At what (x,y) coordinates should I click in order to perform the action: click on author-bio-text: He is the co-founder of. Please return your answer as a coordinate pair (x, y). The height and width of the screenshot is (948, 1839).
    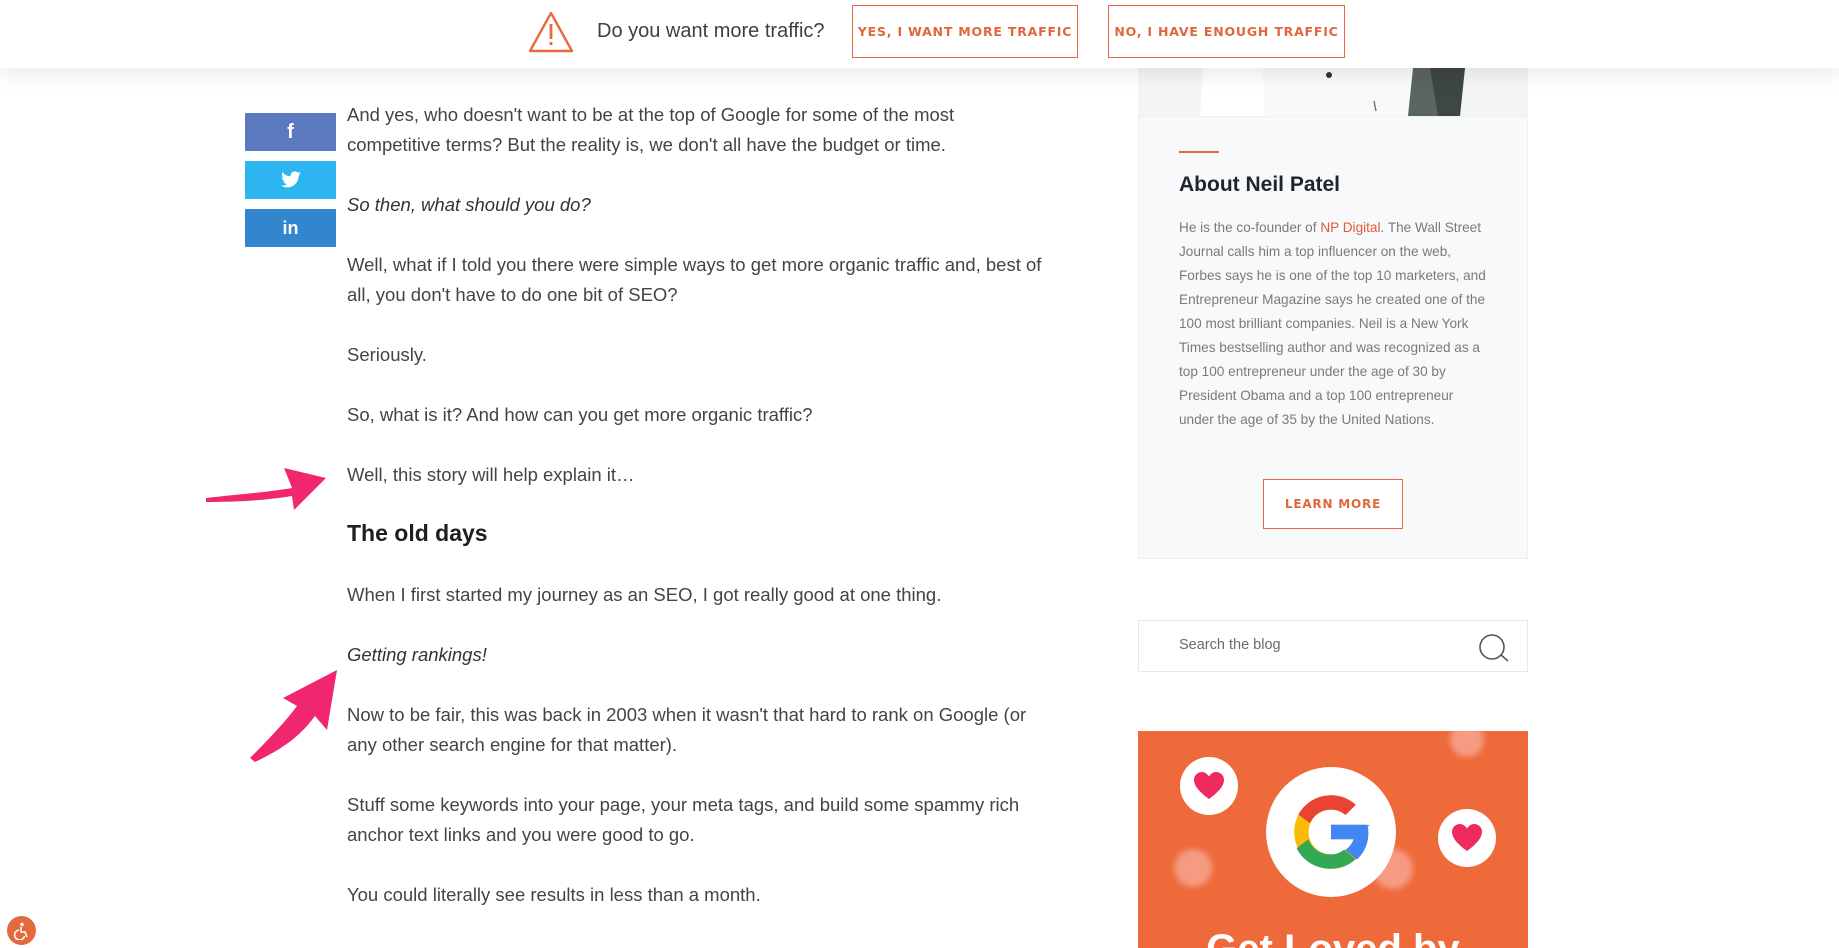
    Looking at the image, I should click on (1250, 227).